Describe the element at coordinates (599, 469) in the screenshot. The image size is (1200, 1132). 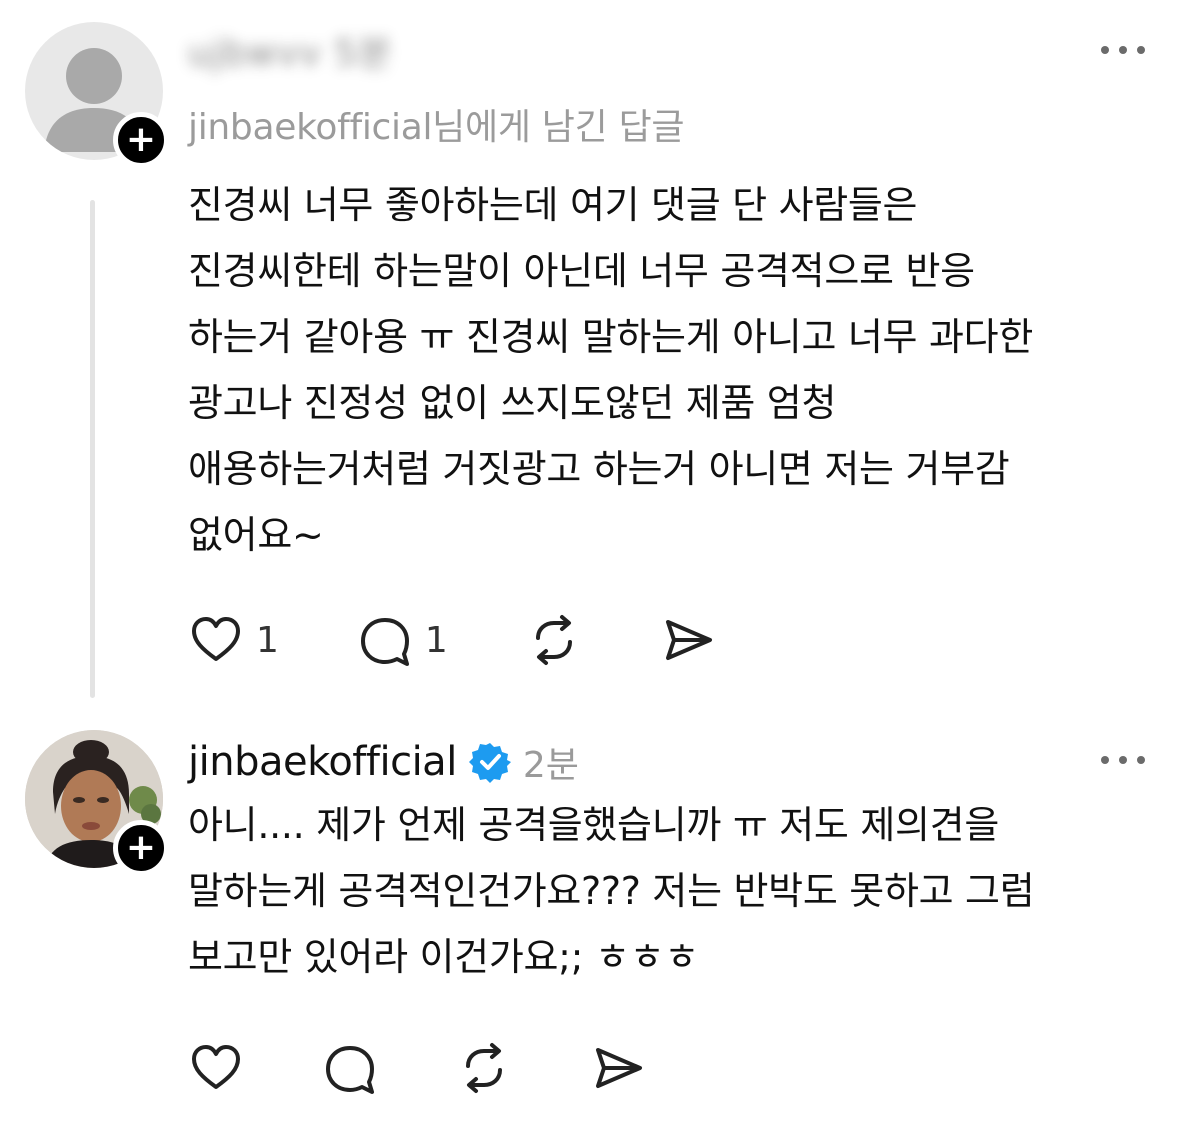
I see `body-line: 애용하는거처럼 거짓광고 하는거 아니면 저는 거부감` at that location.